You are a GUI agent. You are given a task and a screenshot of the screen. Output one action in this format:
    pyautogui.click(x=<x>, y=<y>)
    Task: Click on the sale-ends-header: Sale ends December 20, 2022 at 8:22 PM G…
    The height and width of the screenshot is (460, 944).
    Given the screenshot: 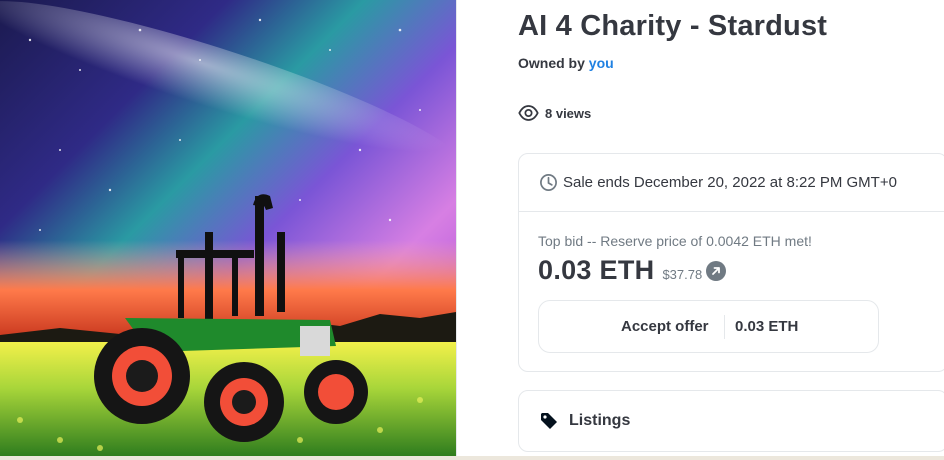 What is the action you would take?
    pyautogui.click(x=731, y=183)
    